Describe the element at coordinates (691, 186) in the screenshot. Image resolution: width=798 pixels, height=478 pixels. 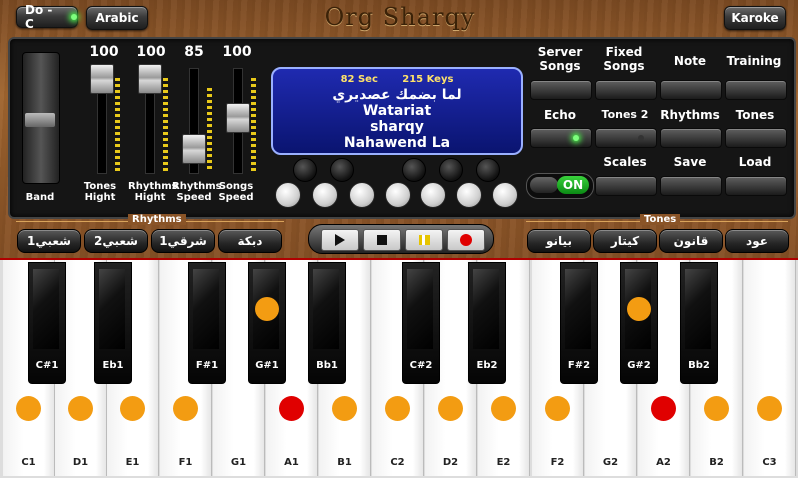
I see `save-button` at that location.